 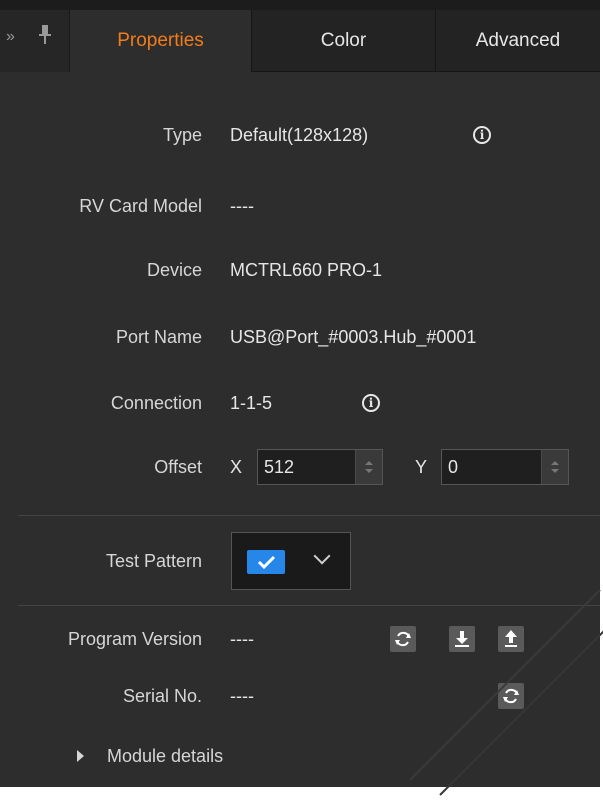 I want to click on program-version-value: ----, so click(x=242, y=639).